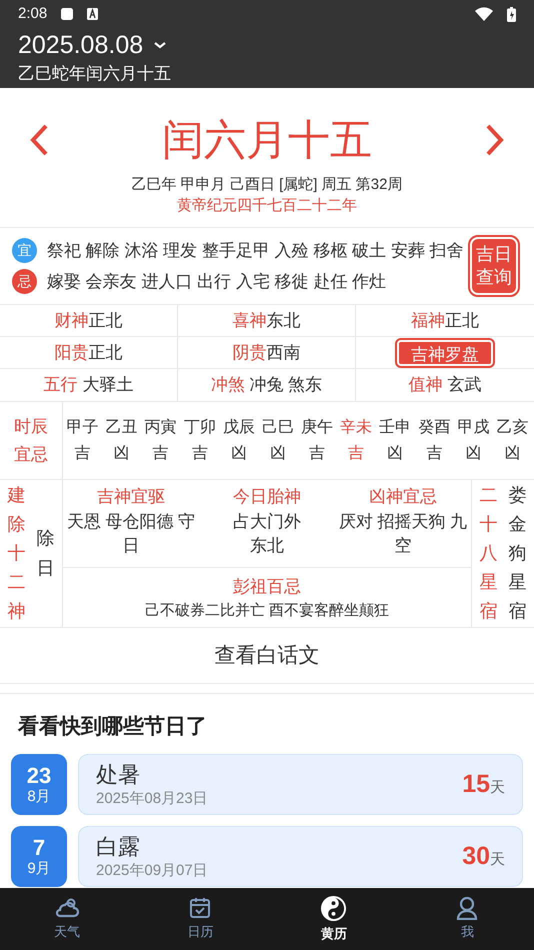 Image resolution: width=534 pixels, height=950 pixels. Describe the element at coordinates (89, 385) in the screenshot. I see `direction-item: 五行 大驿土` at that location.